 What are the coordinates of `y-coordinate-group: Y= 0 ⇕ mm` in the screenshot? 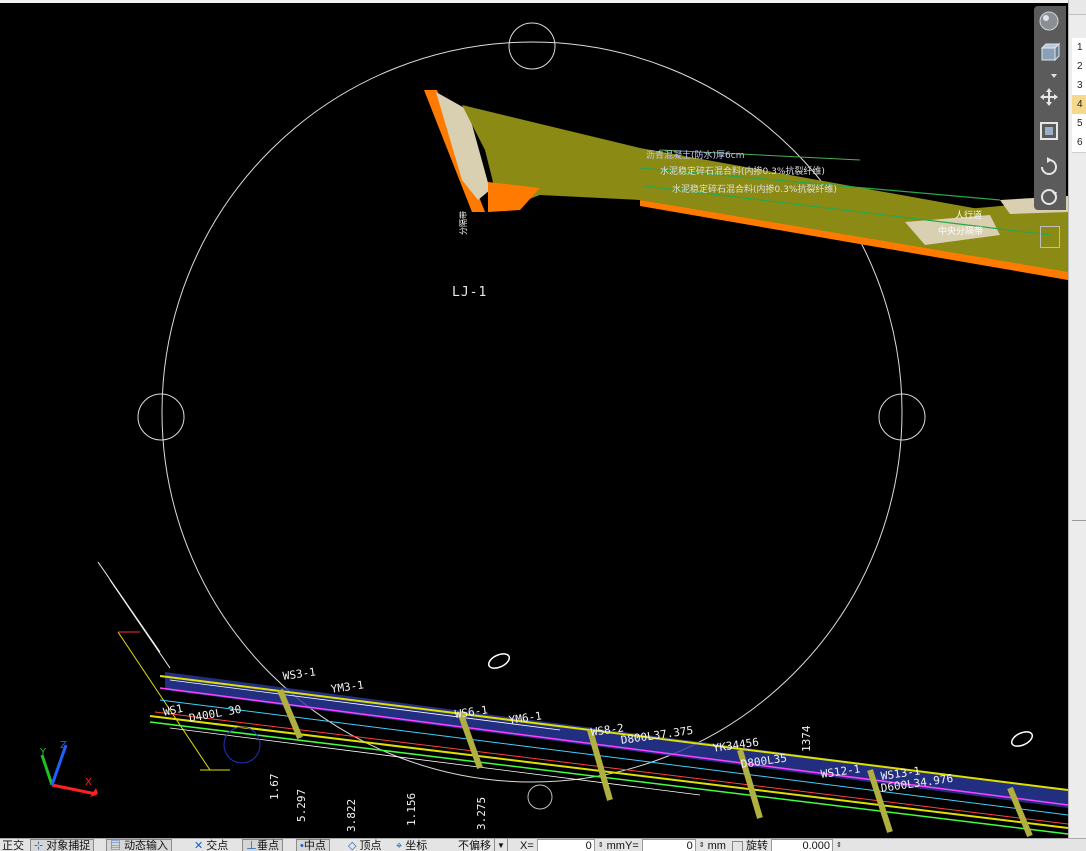 It's located at (675, 845).